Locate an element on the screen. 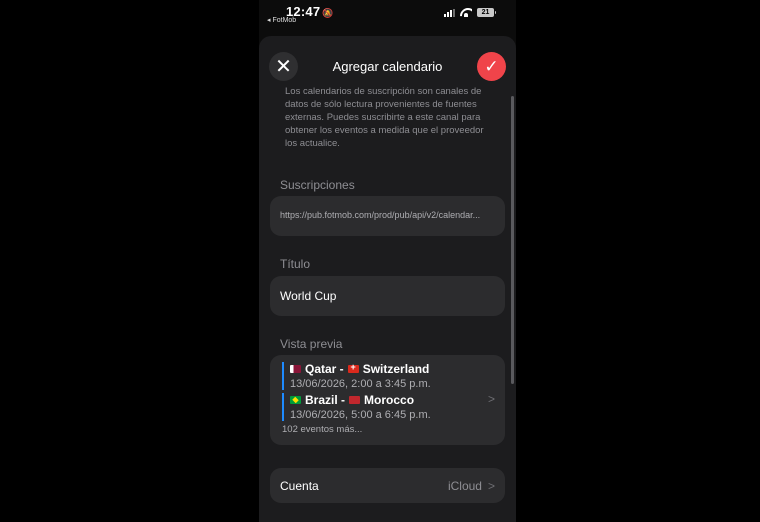  scrollbar is located at coordinates (512, 240).